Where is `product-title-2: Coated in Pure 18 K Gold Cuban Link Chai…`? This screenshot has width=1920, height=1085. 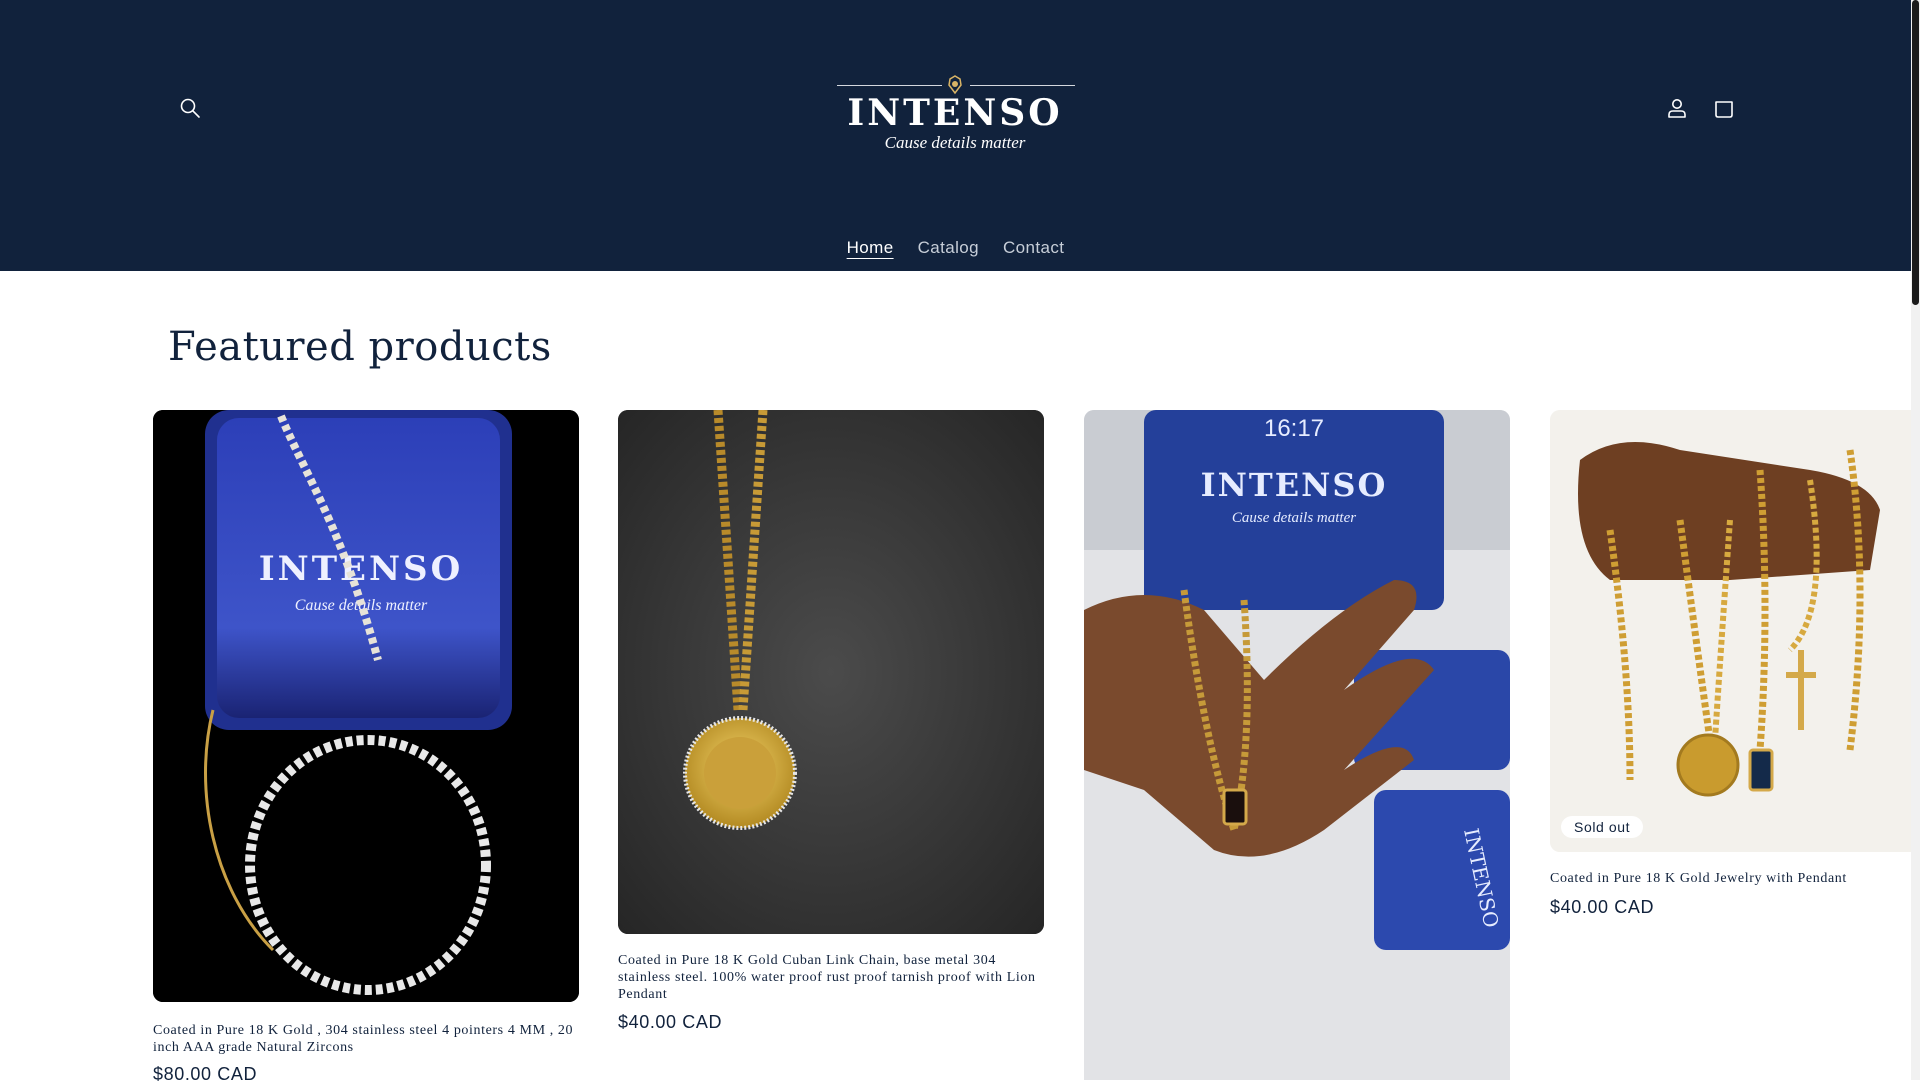 product-title-2: Coated in Pure 18 K Gold Cuban Link Chai… is located at coordinates (831, 977).